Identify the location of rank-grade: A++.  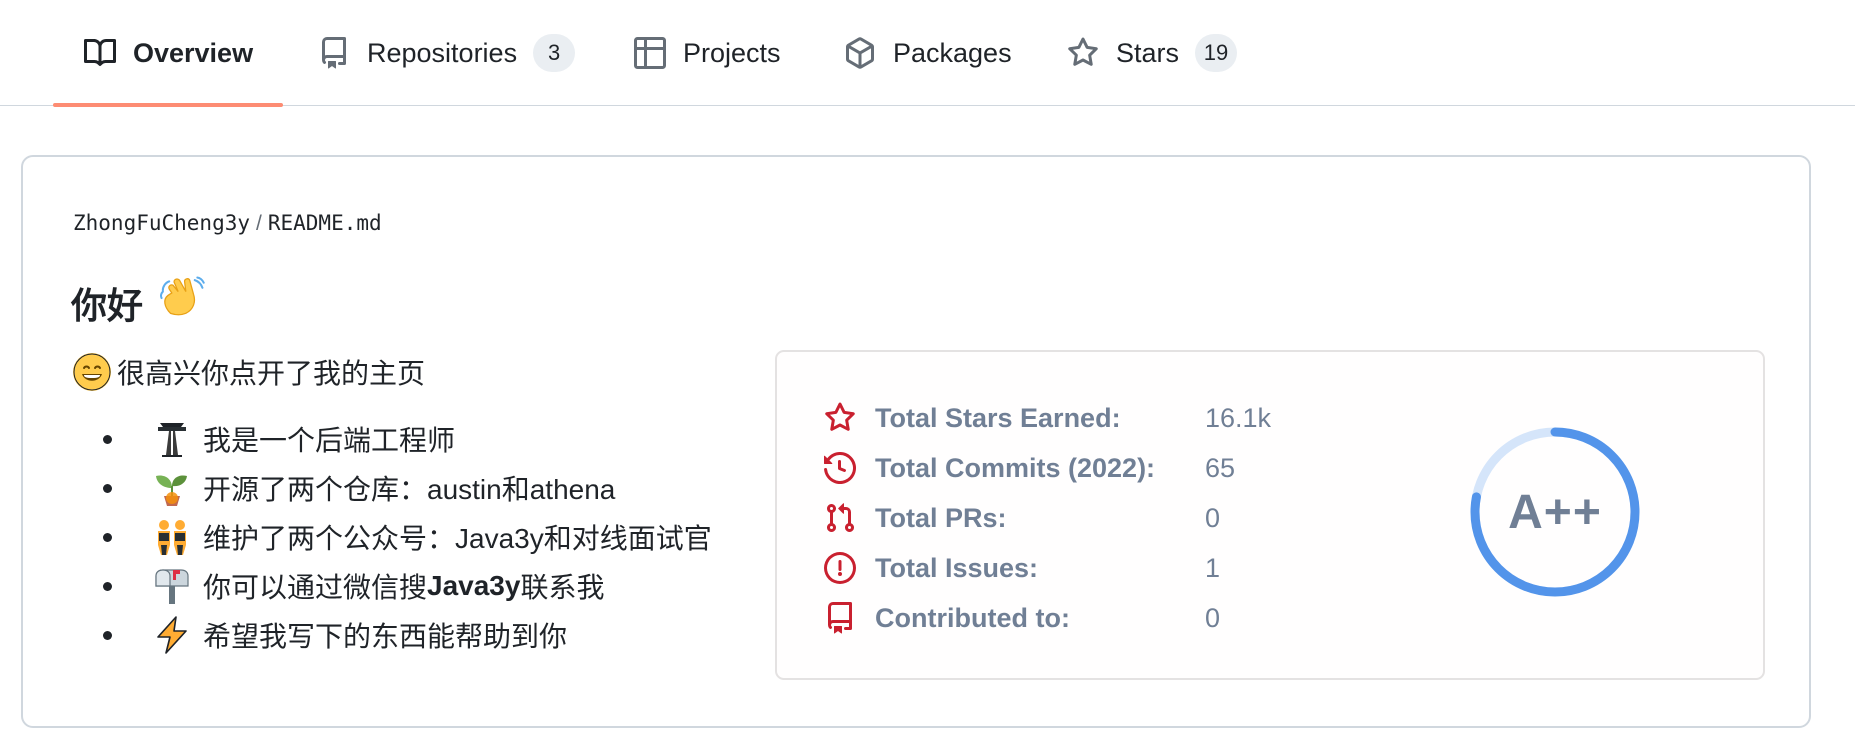
(1555, 512).